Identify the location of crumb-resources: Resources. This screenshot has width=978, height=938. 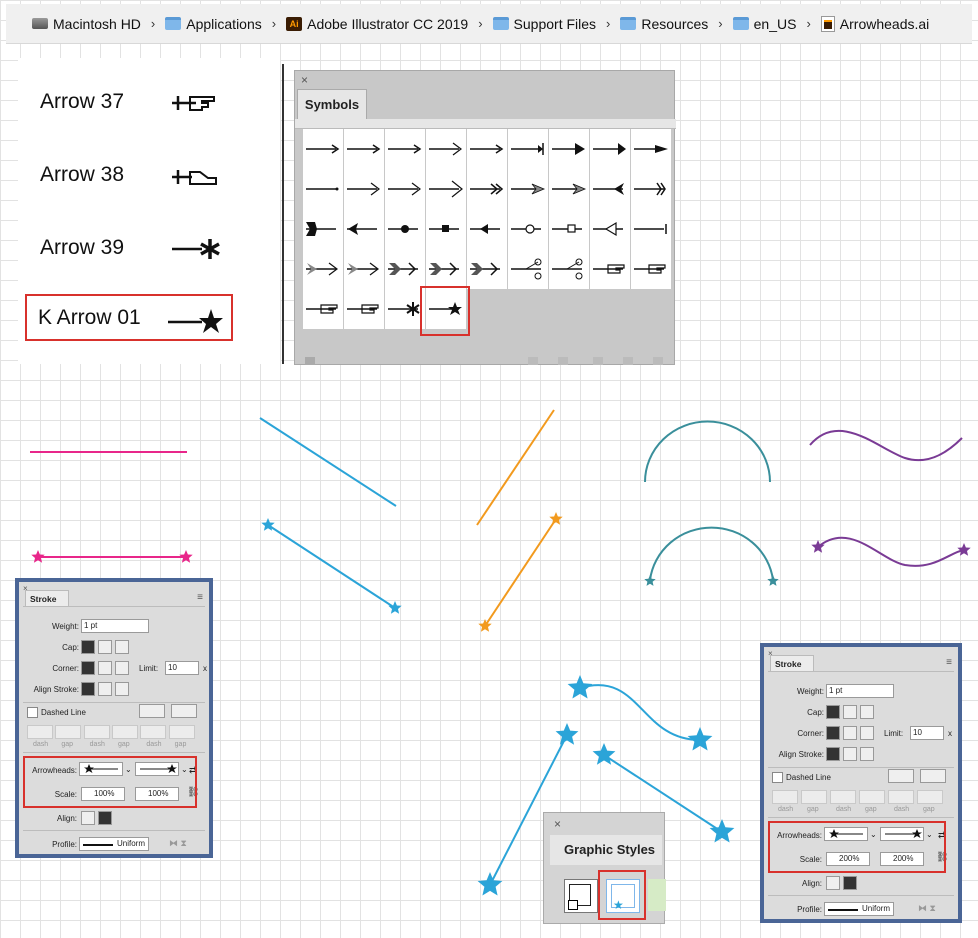
(664, 24).